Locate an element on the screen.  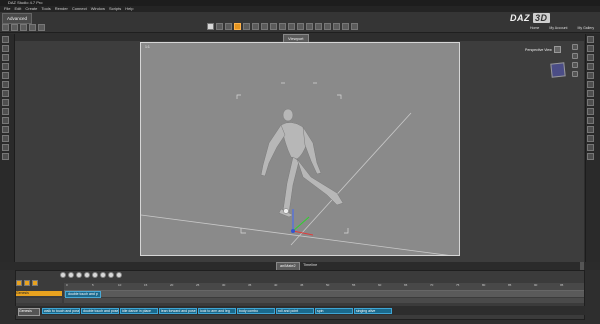
step-icon is located at coordinates (95, 275).